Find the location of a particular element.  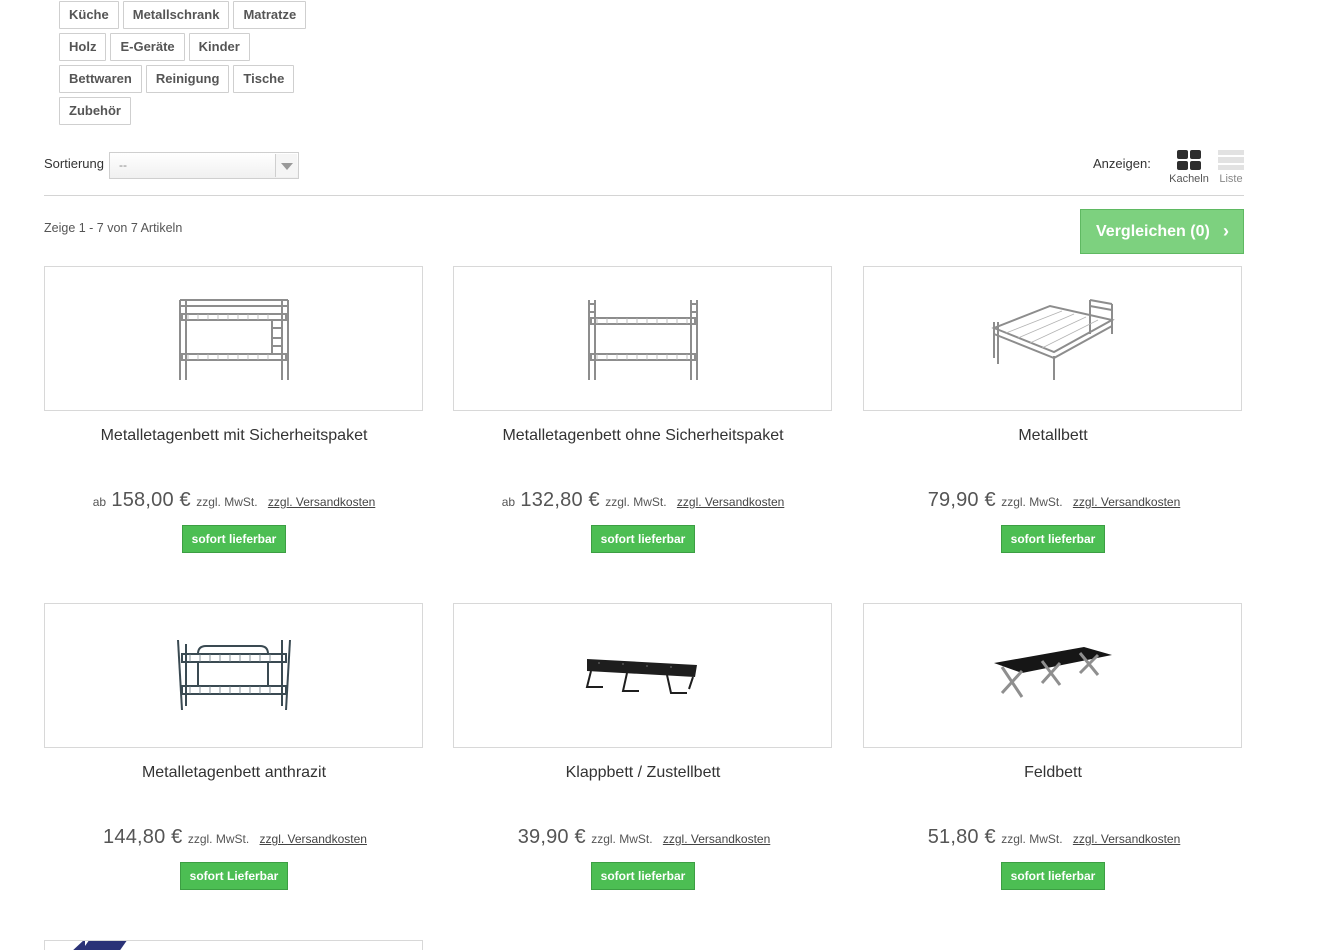

product-price: 158,00 € is located at coordinates (151, 500).